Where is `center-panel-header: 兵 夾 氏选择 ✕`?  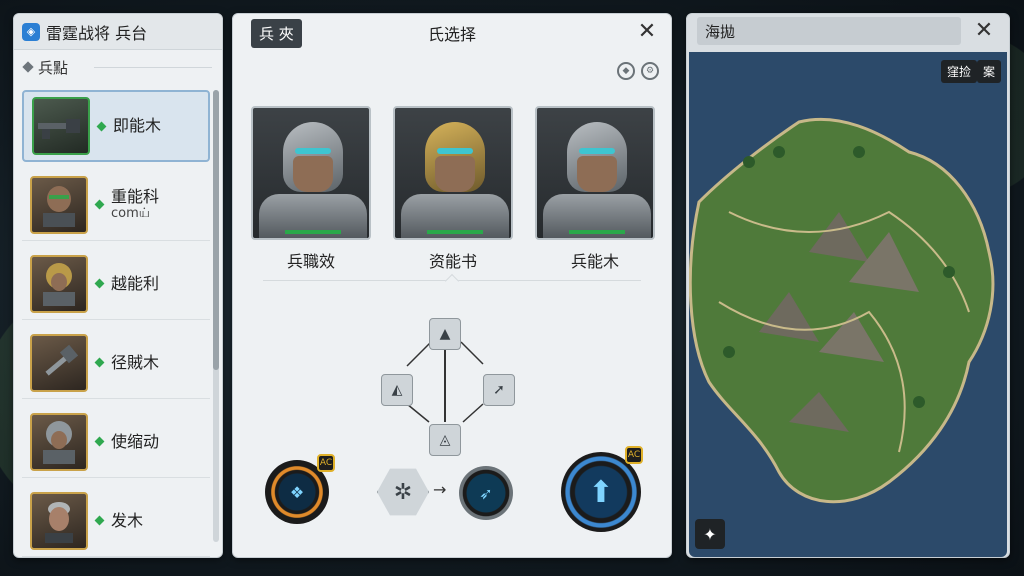 center-panel-header: 兵 夾 氏选择 ✕ is located at coordinates (452, 33).